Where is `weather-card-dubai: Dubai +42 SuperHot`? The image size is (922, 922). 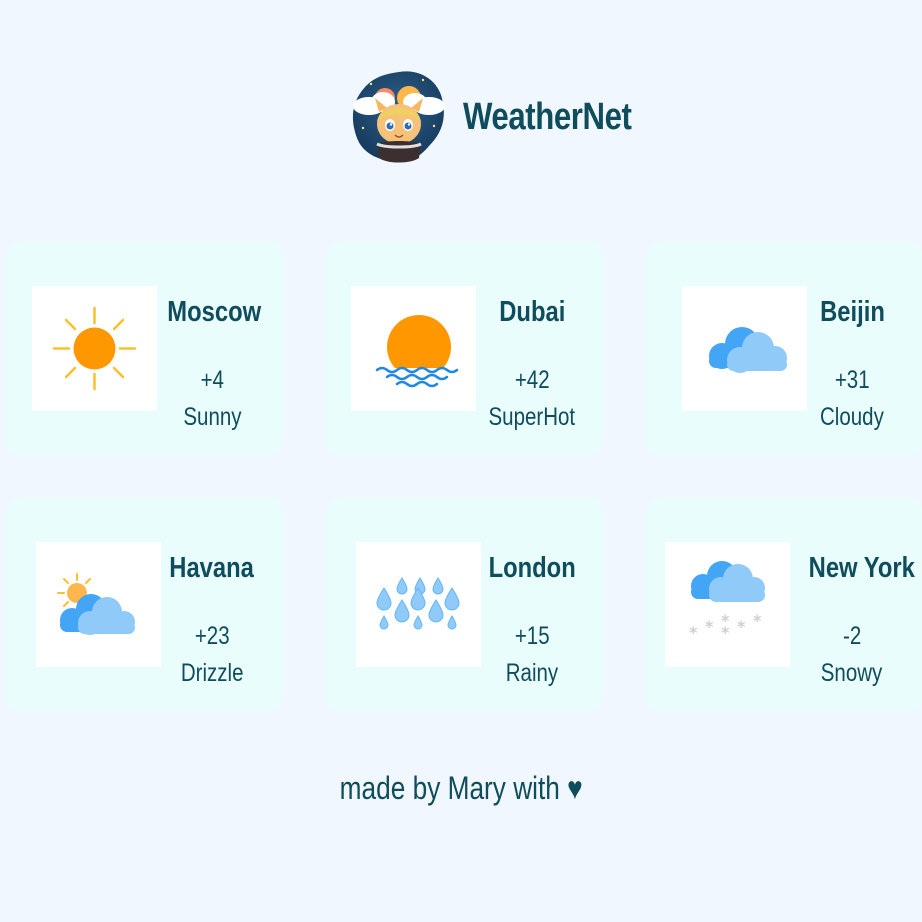 weather-card-dubai: Dubai +42 SuperHot is located at coordinates (464, 348).